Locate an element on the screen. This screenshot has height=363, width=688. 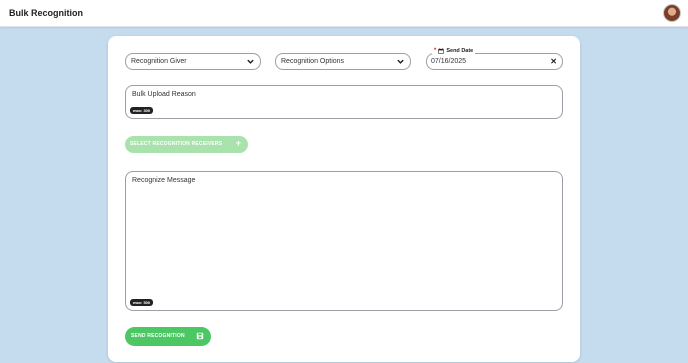
plus-icon: + is located at coordinates (238, 143).